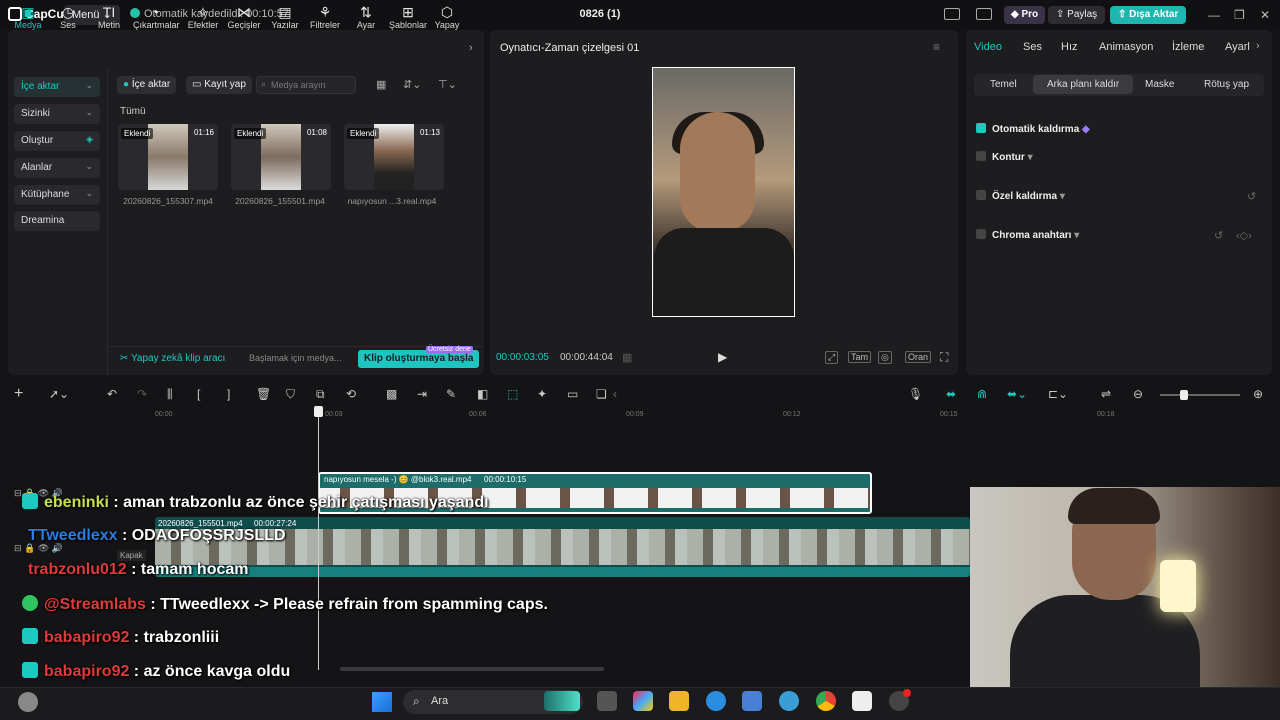  I want to click on media-card: Eklendi 01:16, so click(168, 157).